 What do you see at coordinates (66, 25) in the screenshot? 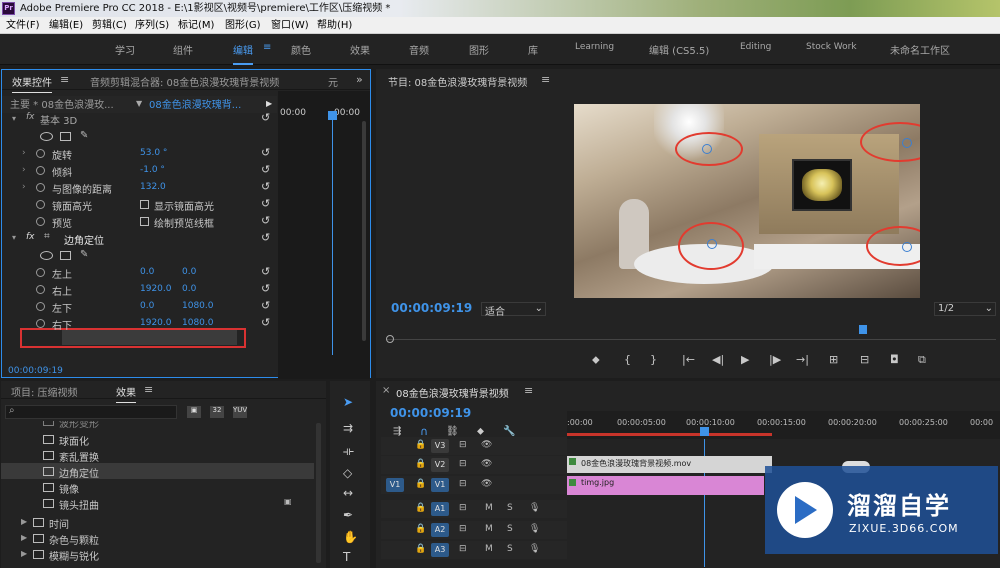
I see `menu-edit: 编辑(E)` at bounding box center [66, 25].